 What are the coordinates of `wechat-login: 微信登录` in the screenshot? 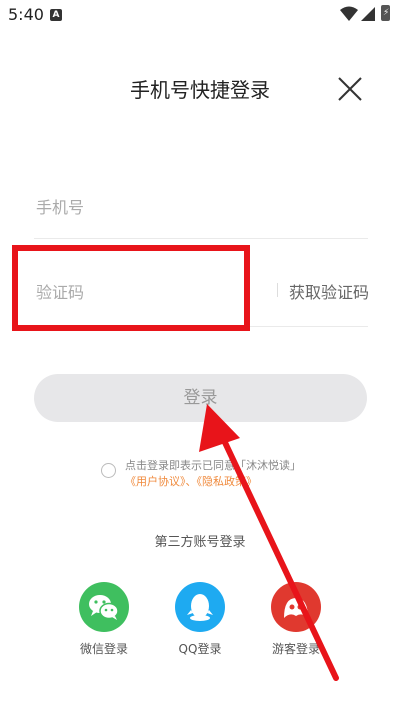 It's located at (104, 619).